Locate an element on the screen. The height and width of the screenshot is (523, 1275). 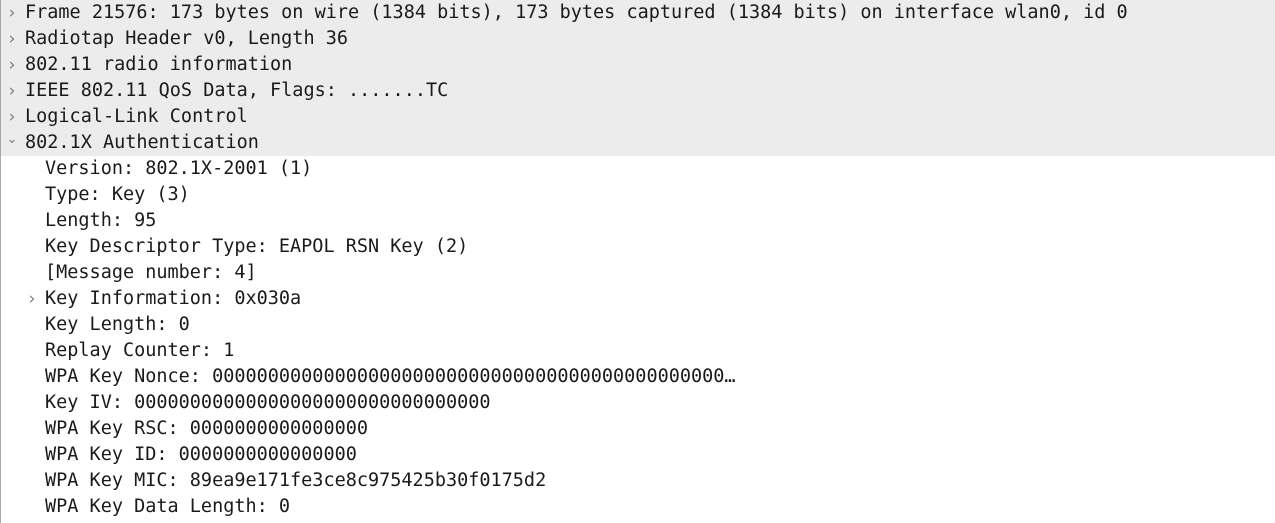
tree-row-label: 802.1X Authentication is located at coordinates (142, 142).